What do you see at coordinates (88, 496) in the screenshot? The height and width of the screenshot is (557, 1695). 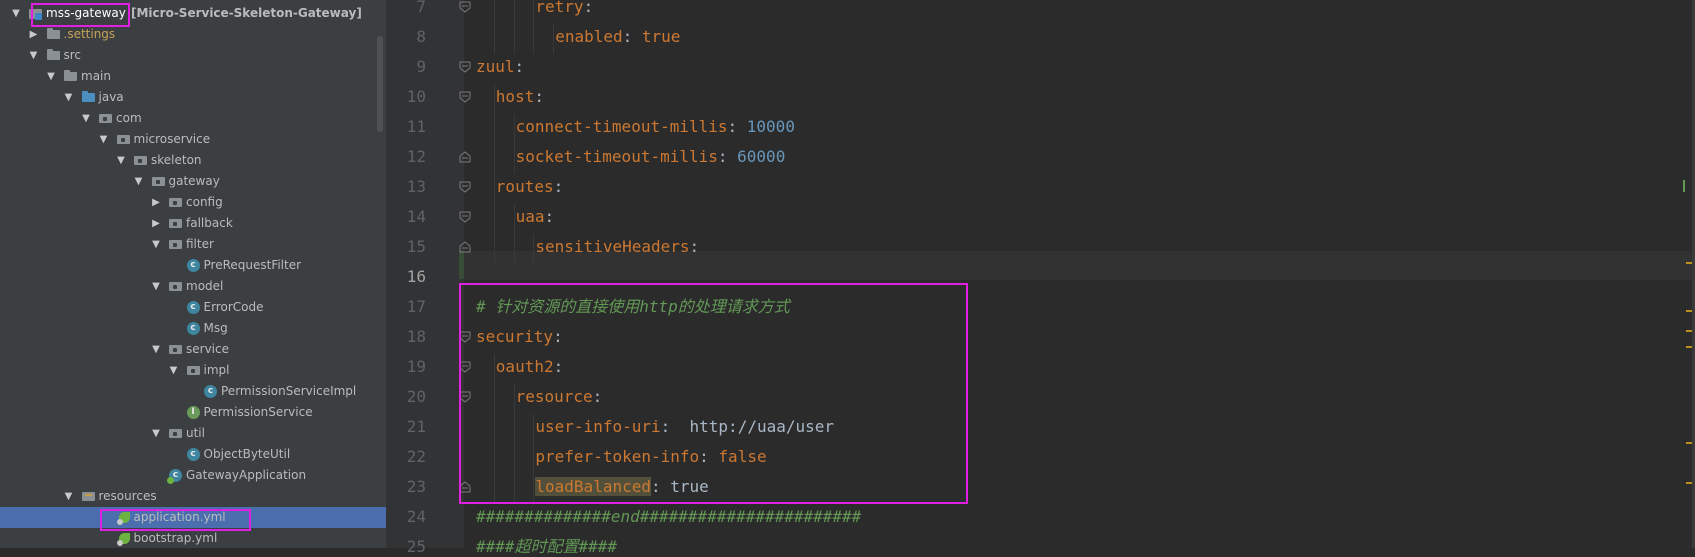 I see `resources-folder-icon` at bounding box center [88, 496].